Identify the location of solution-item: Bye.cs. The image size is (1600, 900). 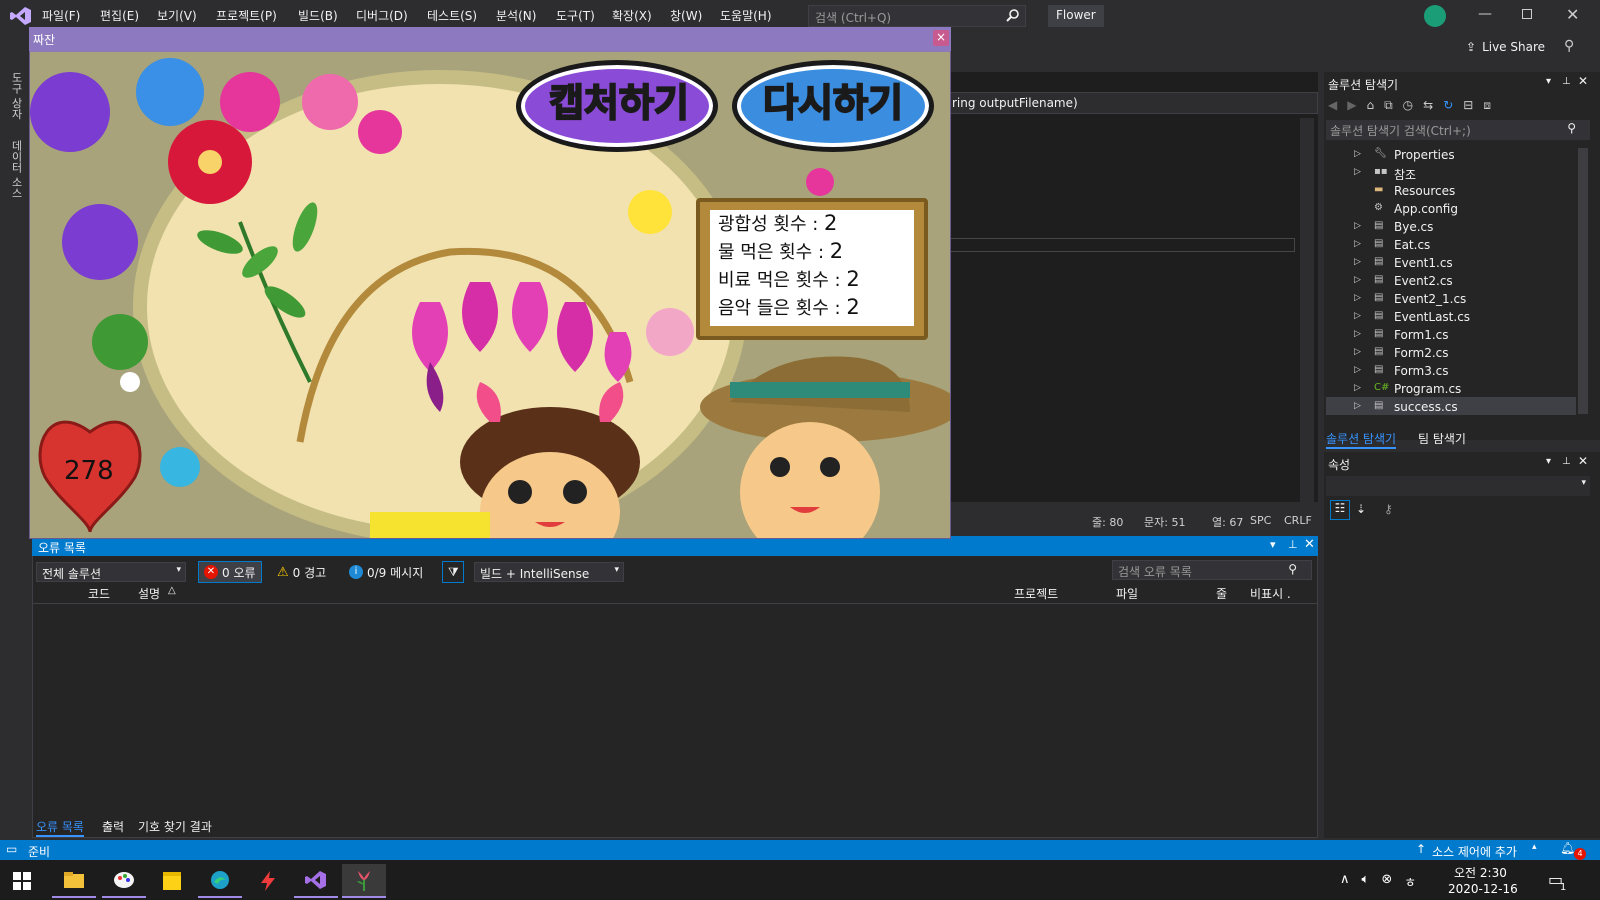
(1413, 227).